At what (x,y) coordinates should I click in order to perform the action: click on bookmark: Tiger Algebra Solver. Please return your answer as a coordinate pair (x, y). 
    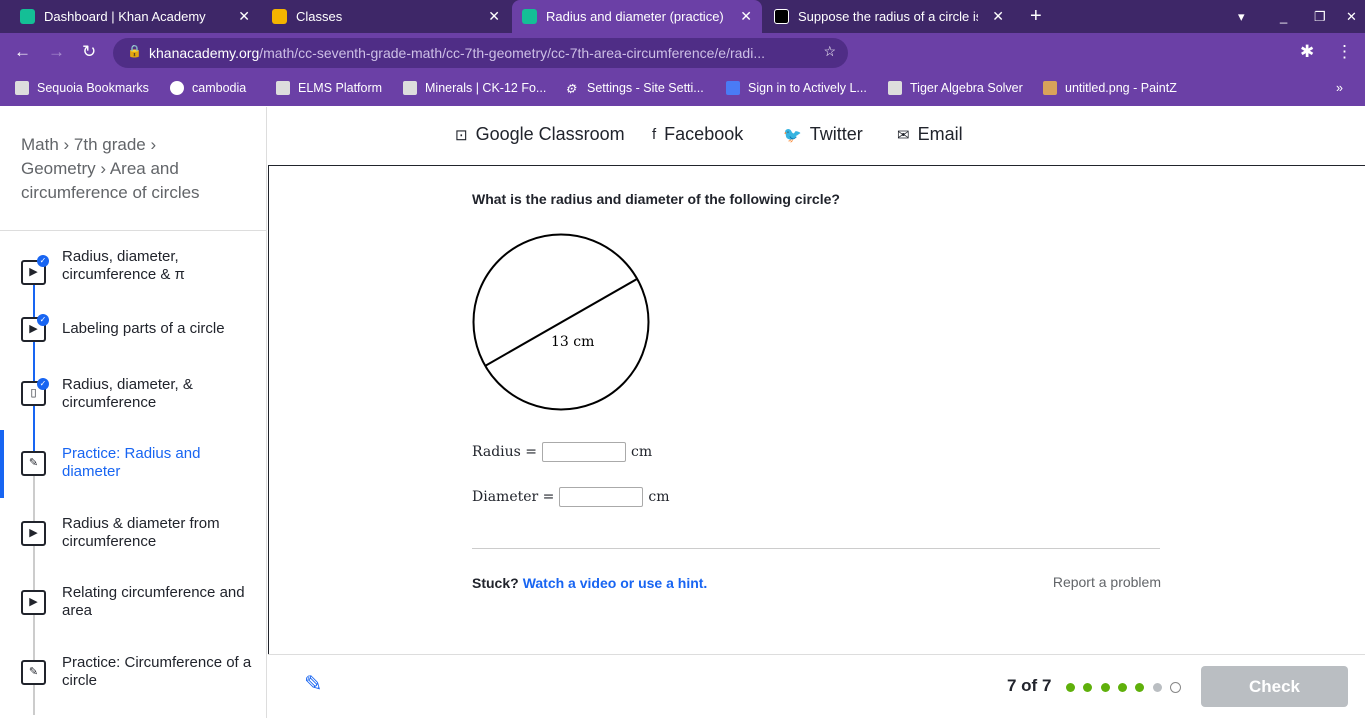
    Looking at the image, I should click on (955, 88).